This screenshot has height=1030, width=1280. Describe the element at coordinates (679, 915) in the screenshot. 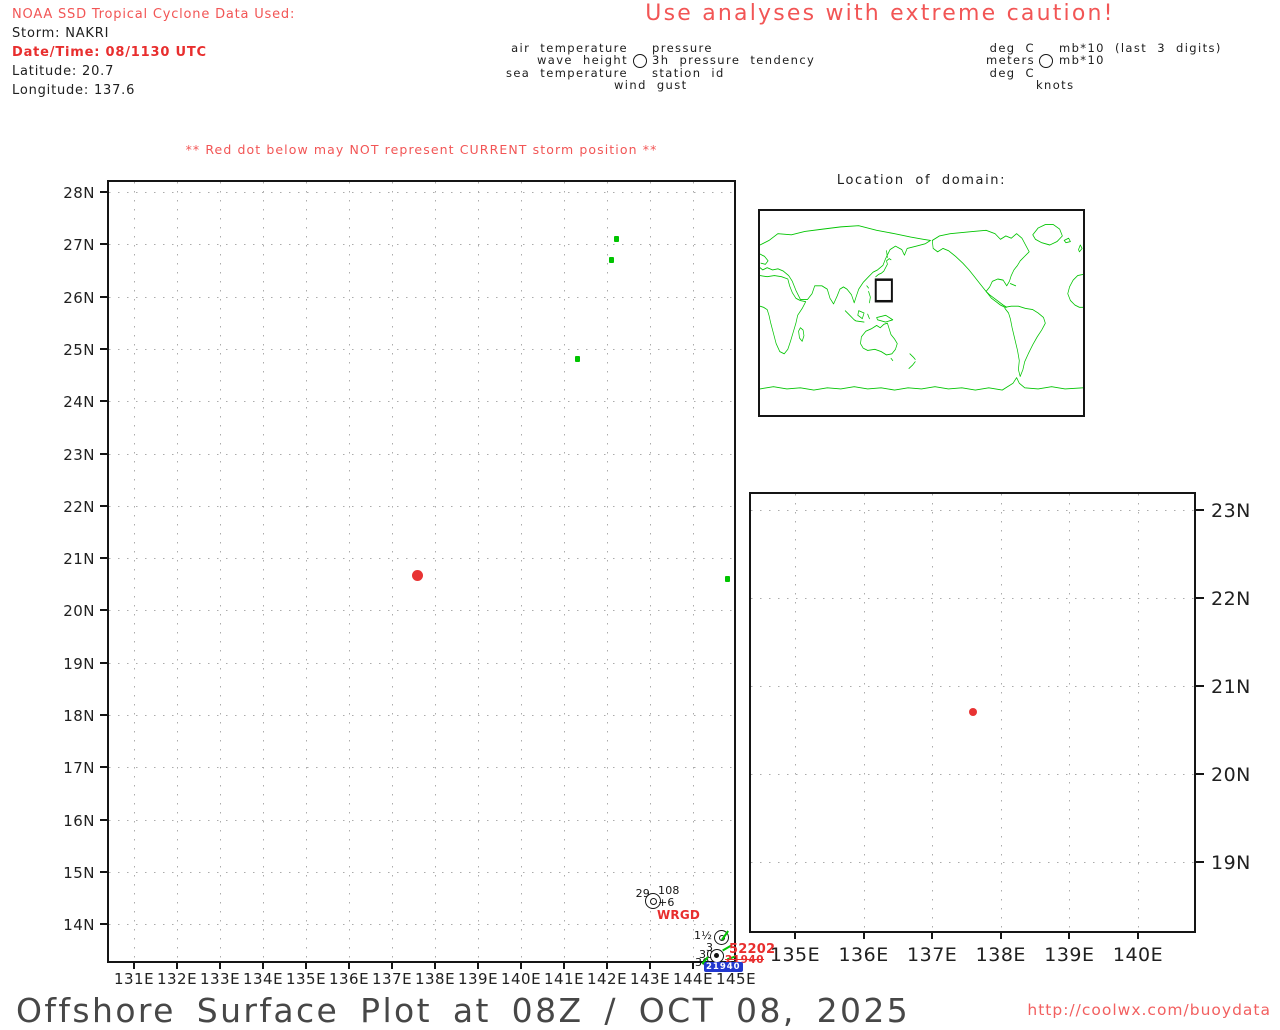

I see `station-wrgd-id: WRGD` at that location.